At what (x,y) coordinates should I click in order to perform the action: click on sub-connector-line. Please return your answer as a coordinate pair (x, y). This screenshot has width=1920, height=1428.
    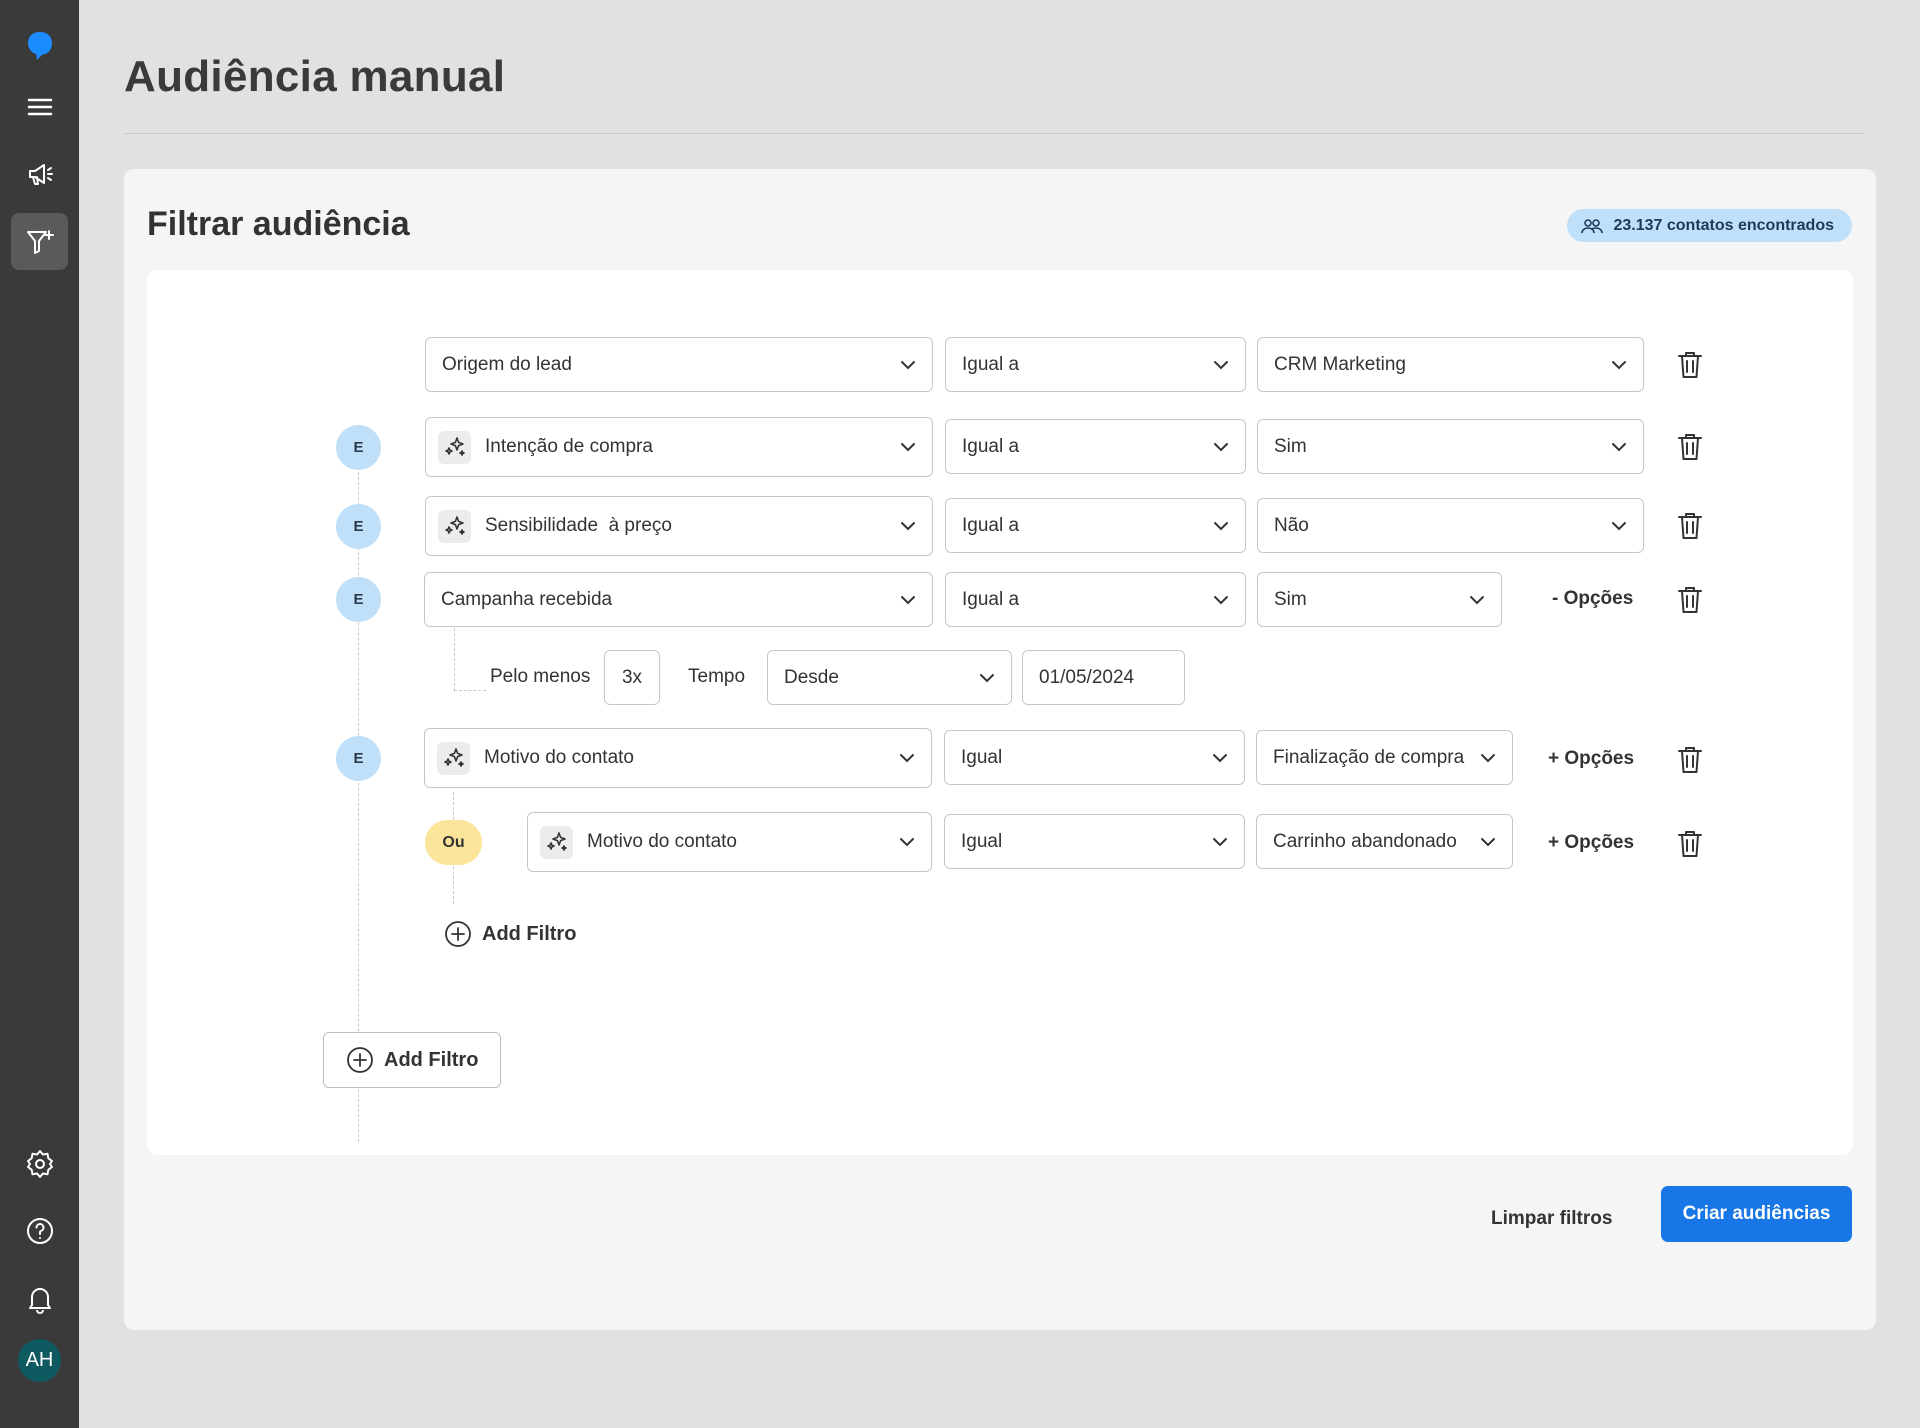
    Looking at the image, I should click on (454, 659).